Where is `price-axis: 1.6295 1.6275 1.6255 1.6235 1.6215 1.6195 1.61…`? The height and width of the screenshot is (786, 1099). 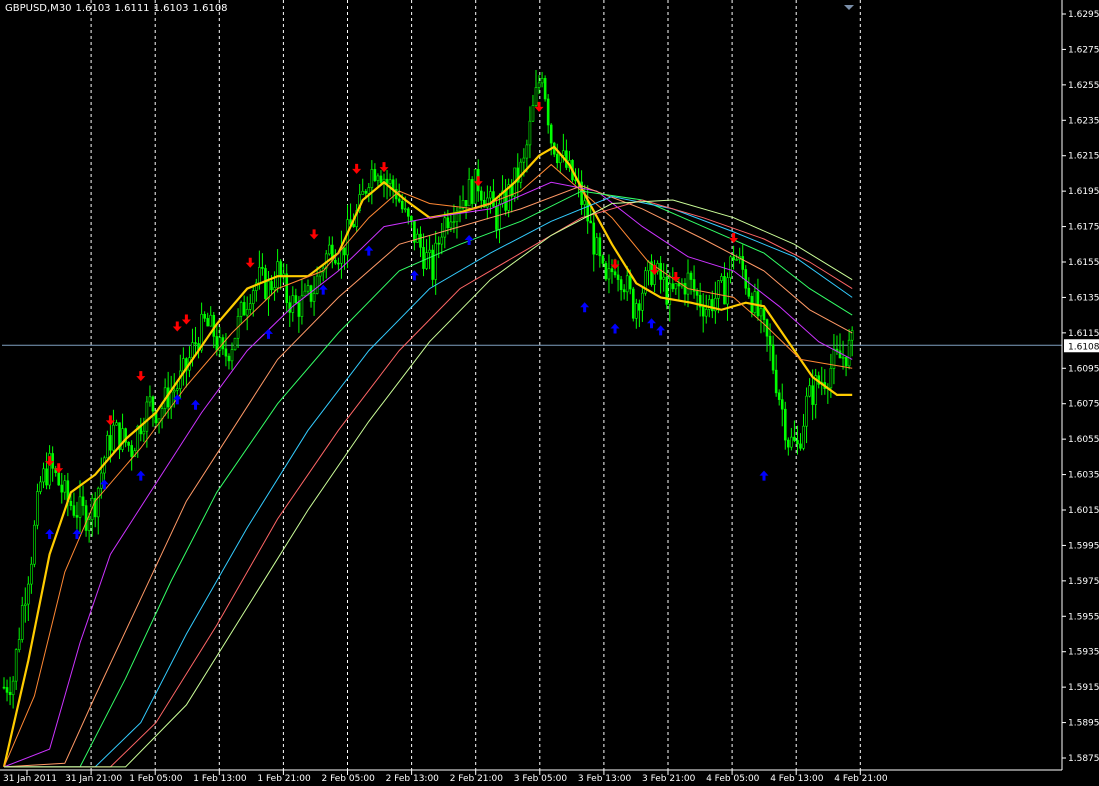 price-axis: 1.6295 1.6275 1.6255 1.6235 1.6215 1.6195 1.61… is located at coordinates (1080, 387).